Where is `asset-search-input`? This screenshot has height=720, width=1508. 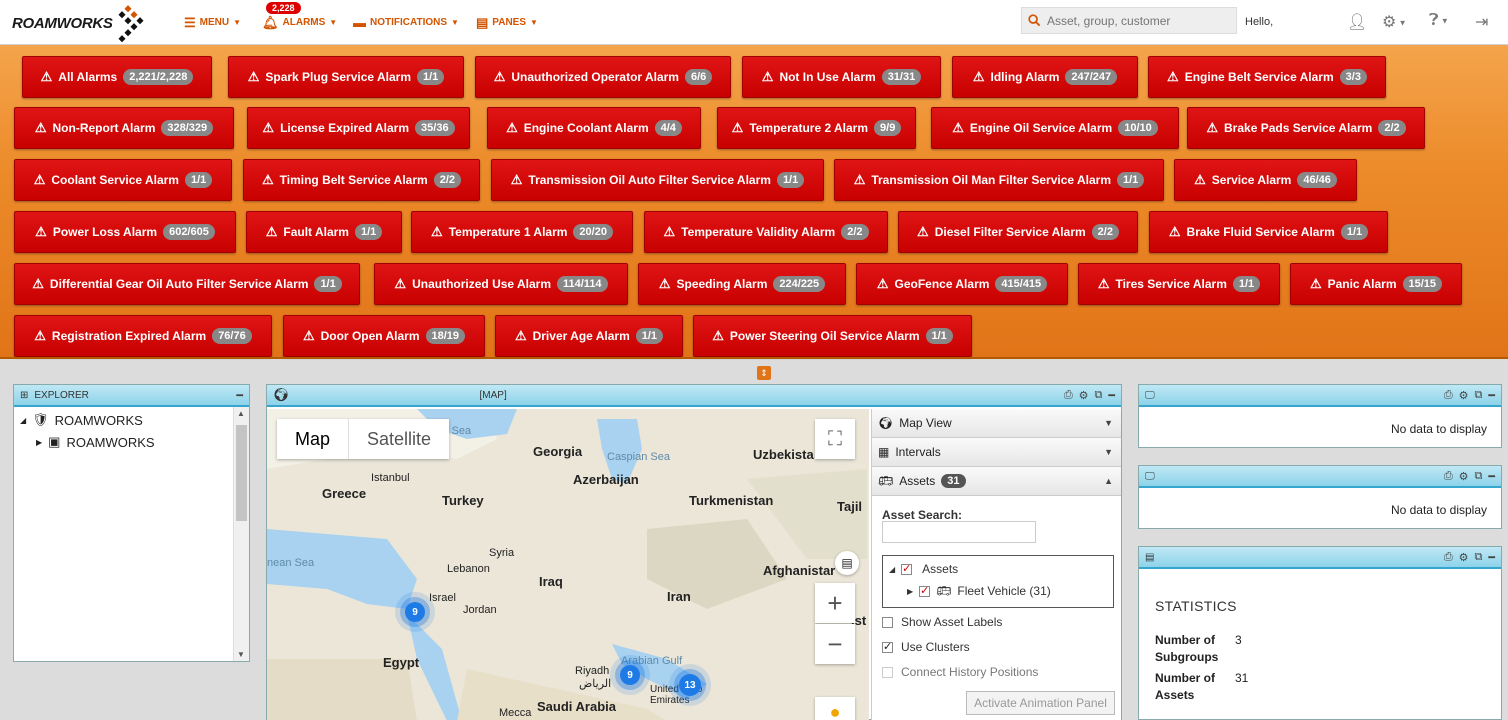 asset-search-input is located at coordinates (959, 532).